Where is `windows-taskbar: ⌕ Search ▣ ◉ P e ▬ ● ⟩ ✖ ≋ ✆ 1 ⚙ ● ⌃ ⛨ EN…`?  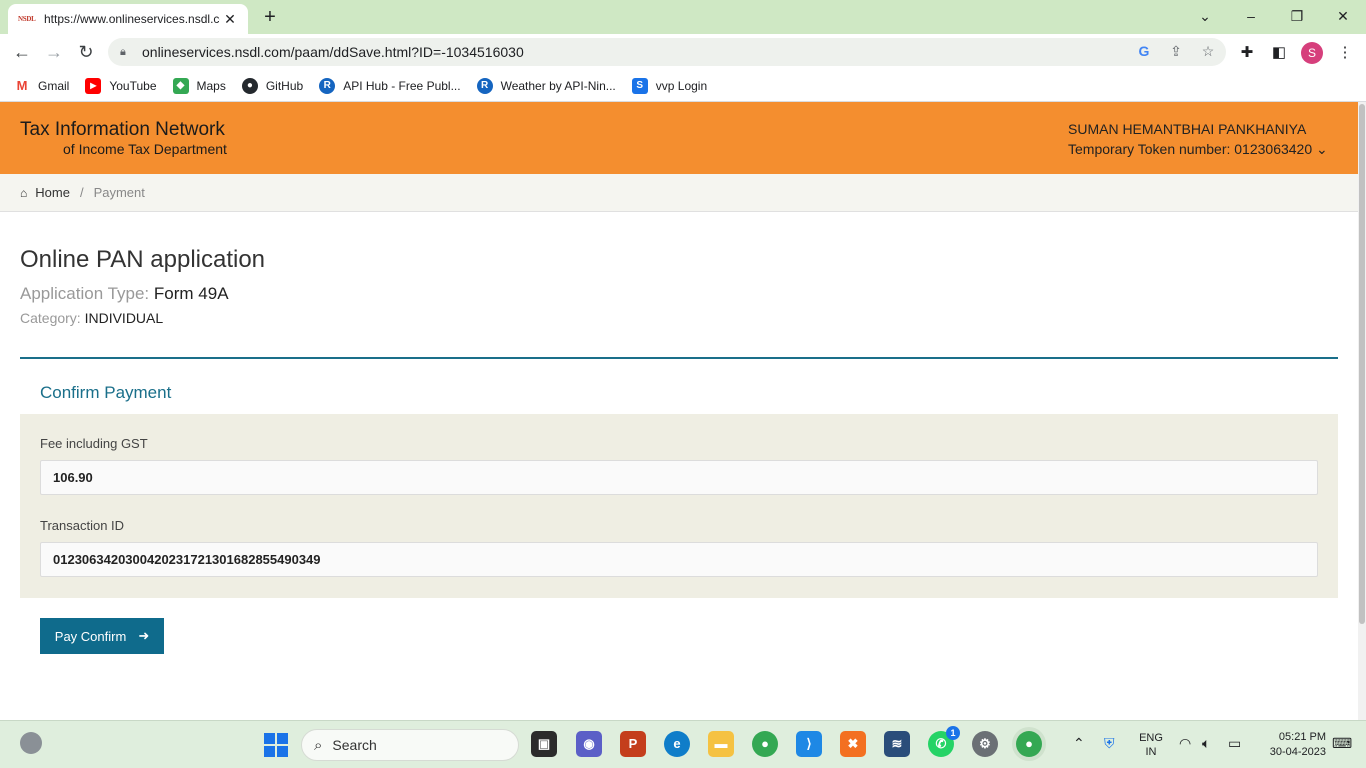
windows-taskbar: ⌕ Search ▣ ◉ P e ▬ ● ⟩ ✖ ≋ ✆ 1 ⚙ ● ⌃ ⛨ EN… is located at coordinates (683, 744).